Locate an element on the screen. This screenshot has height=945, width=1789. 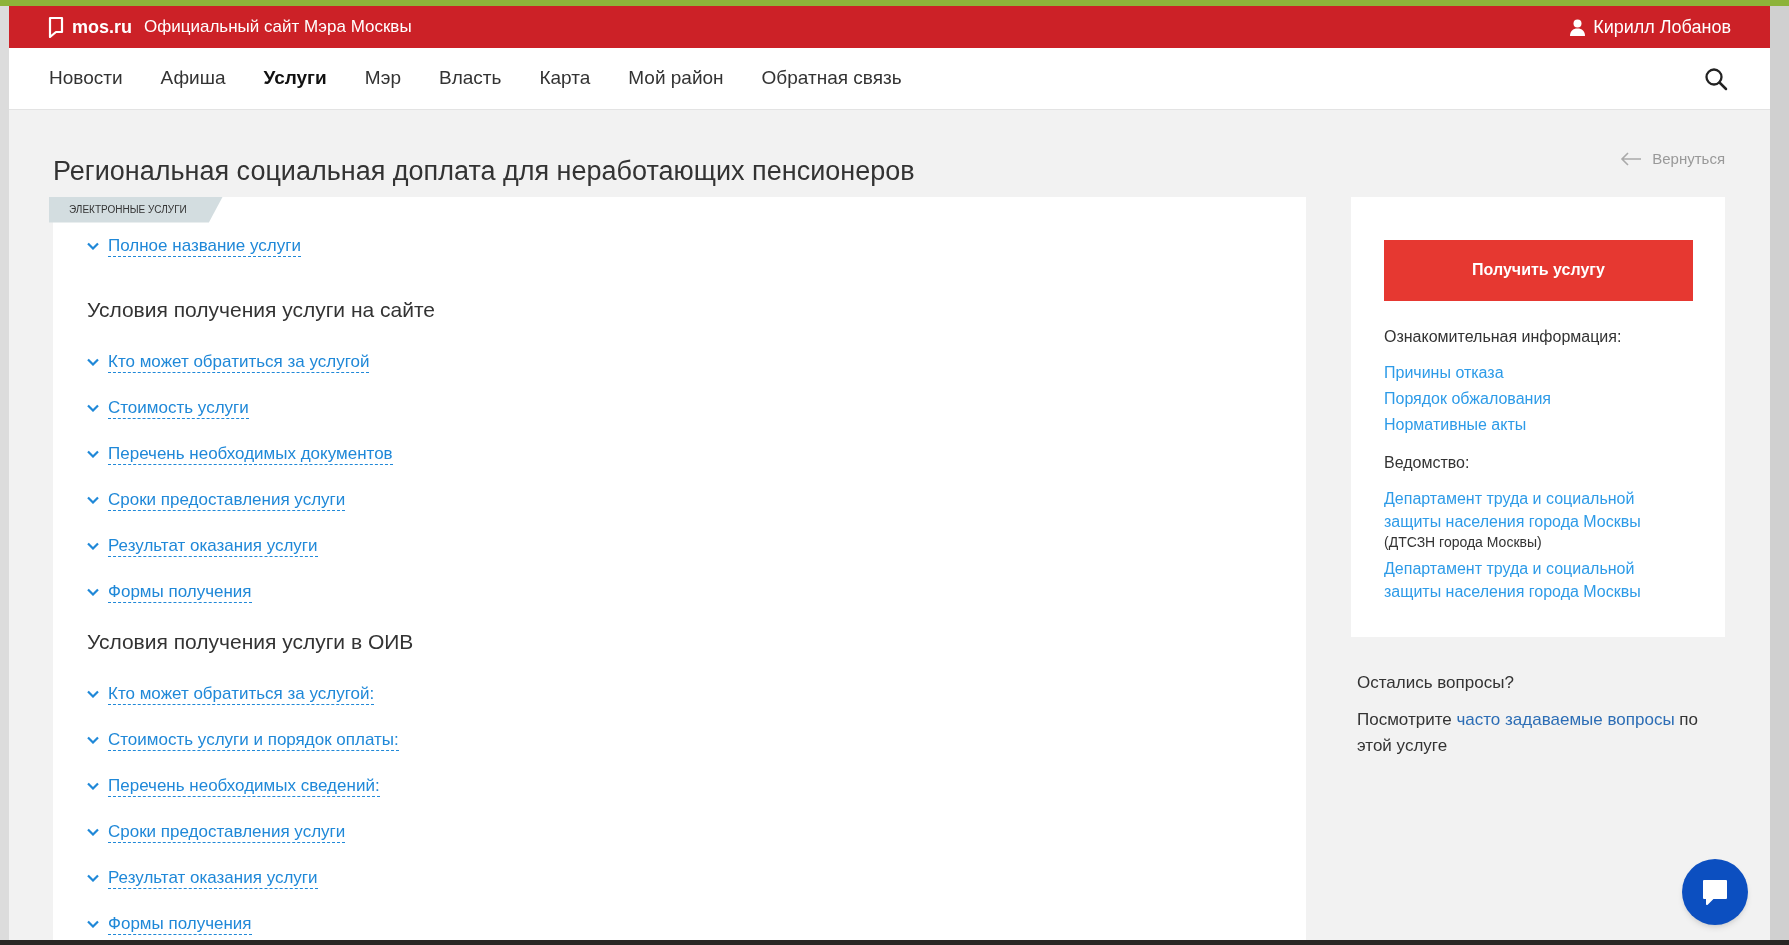
accordion-link: Стоимость услуги is located at coordinates (178, 408).